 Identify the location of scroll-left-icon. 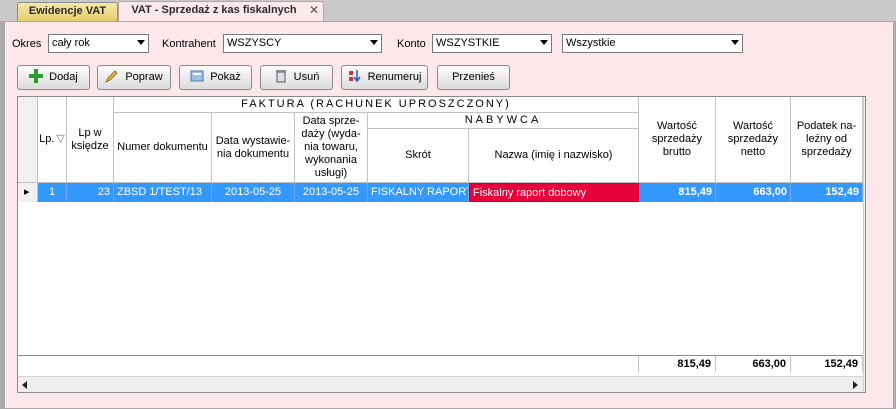
(24, 385).